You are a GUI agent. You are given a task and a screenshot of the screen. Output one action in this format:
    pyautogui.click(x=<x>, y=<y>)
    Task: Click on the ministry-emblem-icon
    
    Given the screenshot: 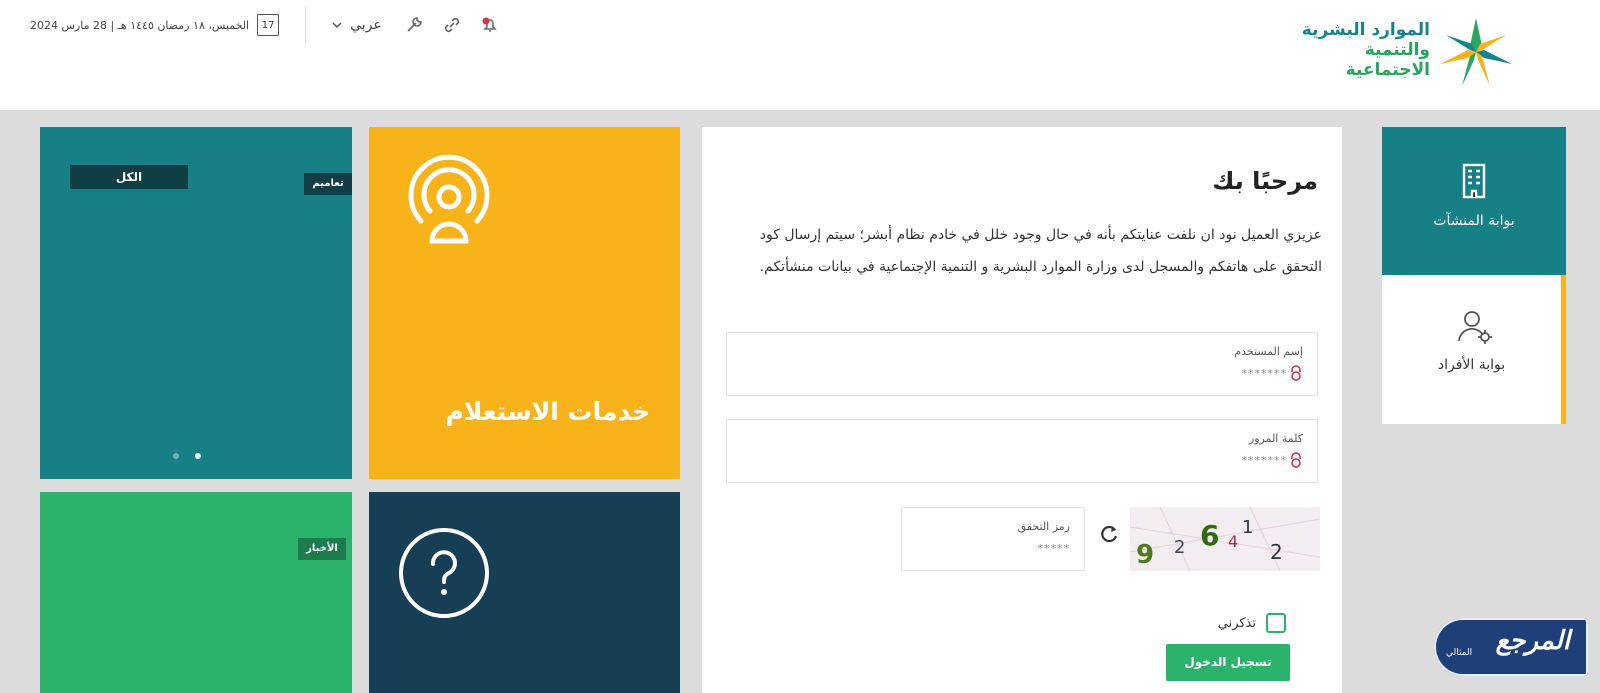 What is the action you would take?
    pyautogui.click(x=1476, y=52)
    